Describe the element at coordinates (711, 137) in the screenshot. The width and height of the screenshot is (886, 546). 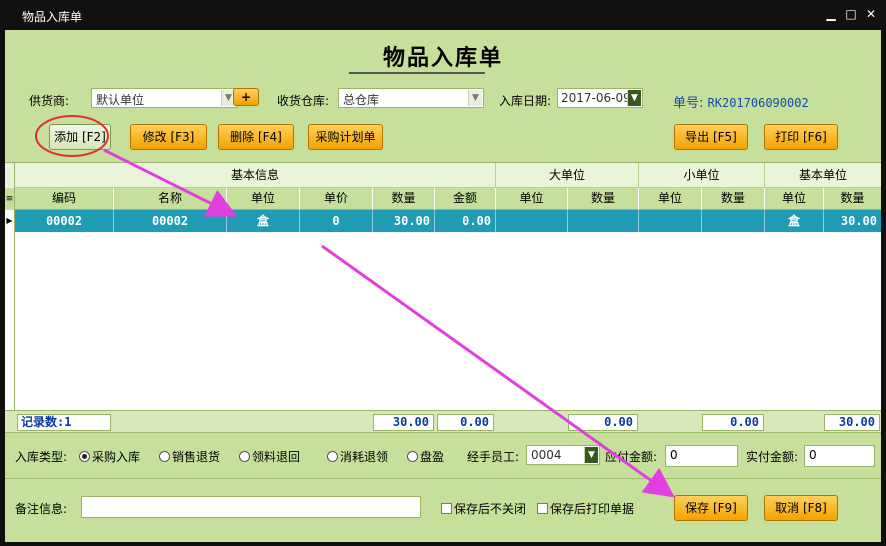
I see `export-button: 导出 [F5]` at that location.